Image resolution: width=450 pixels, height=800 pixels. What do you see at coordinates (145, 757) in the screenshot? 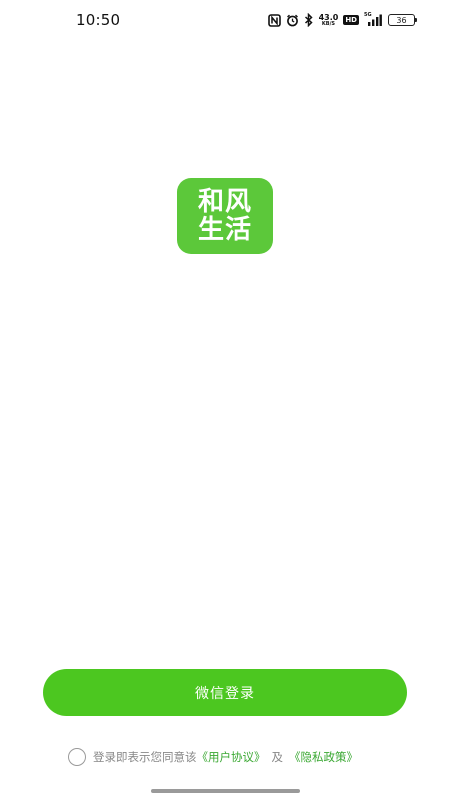
I see `agreement-prefix-text: 登录即表示您同意该` at bounding box center [145, 757].